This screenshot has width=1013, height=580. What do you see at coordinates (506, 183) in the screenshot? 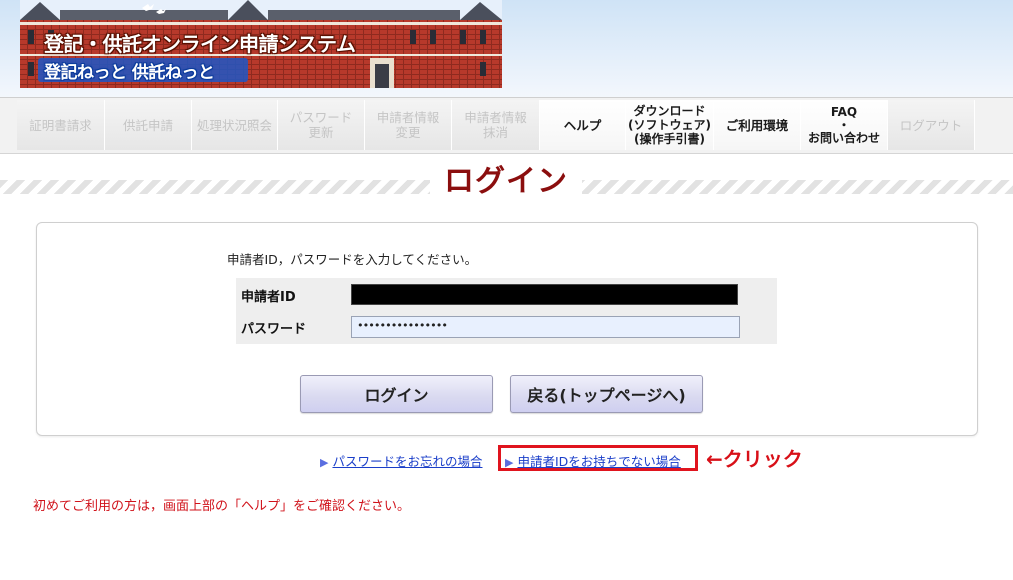
I see `page-title: ログイン` at bounding box center [506, 183].